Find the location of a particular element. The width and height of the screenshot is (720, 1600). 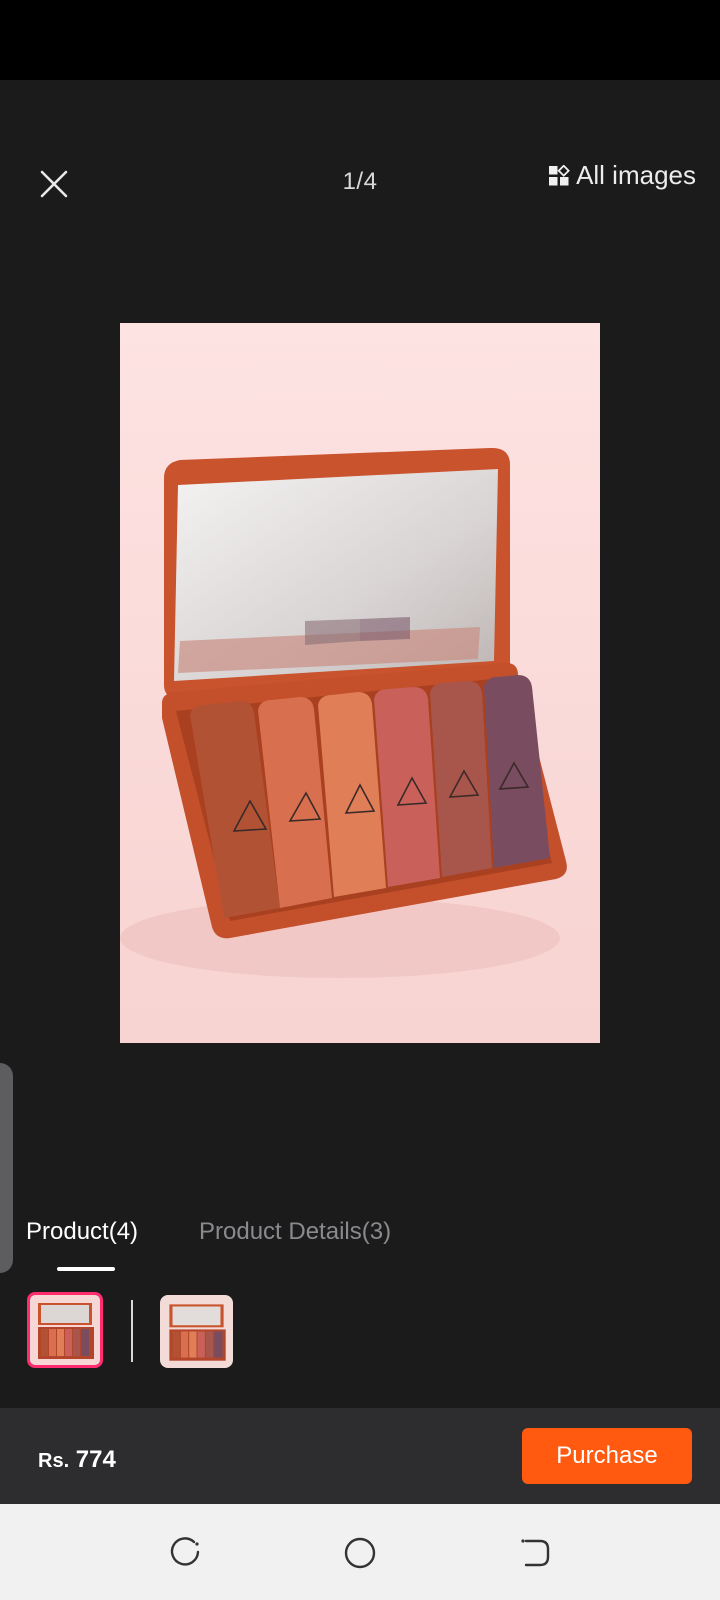

recent-apps-button is located at coordinates (186, 1553).